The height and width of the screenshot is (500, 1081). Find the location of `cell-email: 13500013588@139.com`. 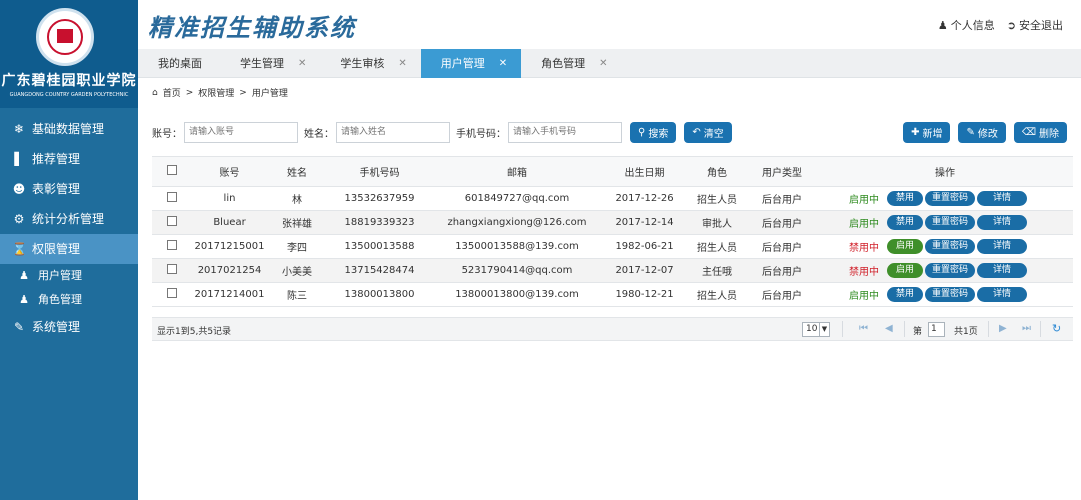

cell-email: 13500013588@139.com is located at coordinates (517, 246).